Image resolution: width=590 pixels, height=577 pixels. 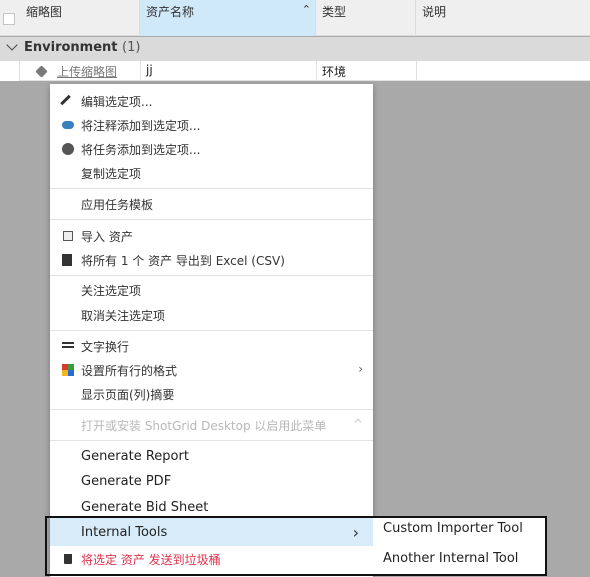 What do you see at coordinates (12, 45) in the screenshot?
I see `chevron-down-icon` at bounding box center [12, 45].